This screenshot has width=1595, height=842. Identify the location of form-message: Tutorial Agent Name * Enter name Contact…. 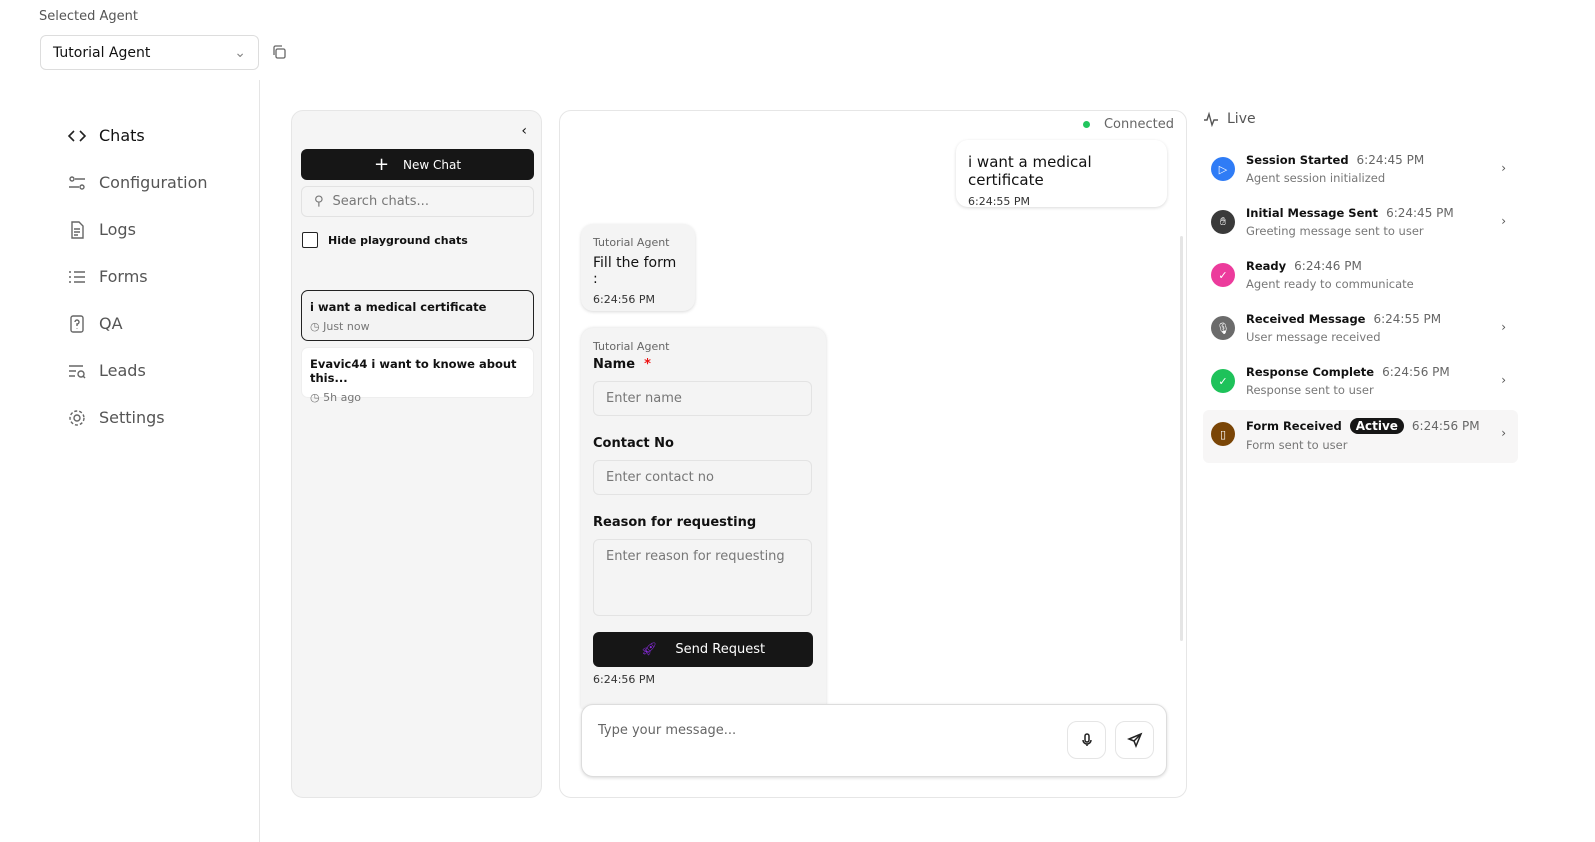
(703, 518).